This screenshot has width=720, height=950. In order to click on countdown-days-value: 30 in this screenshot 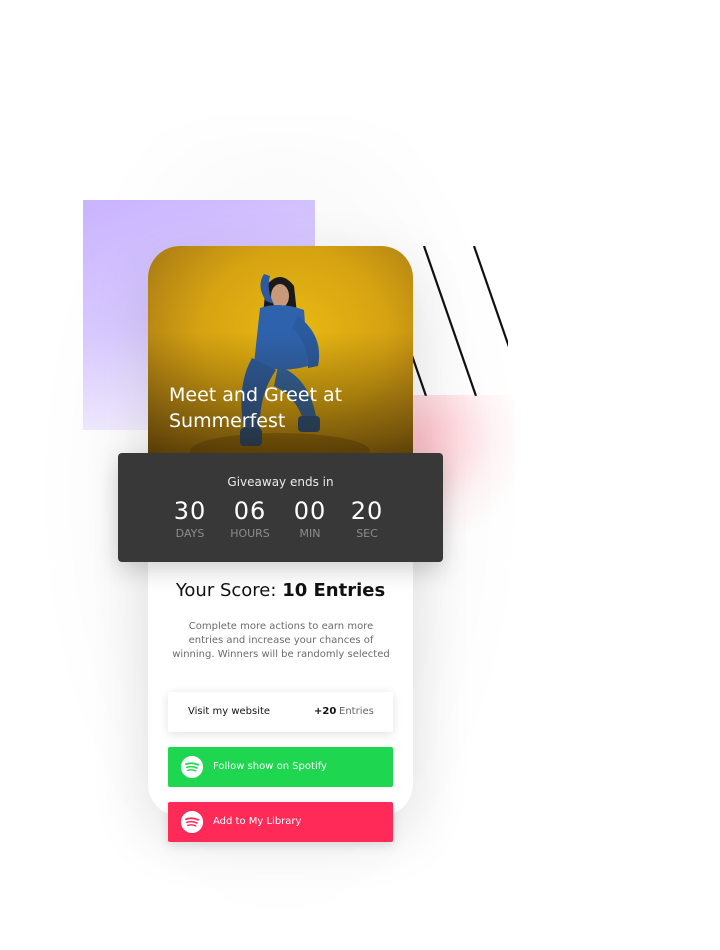, I will do `click(190, 511)`.